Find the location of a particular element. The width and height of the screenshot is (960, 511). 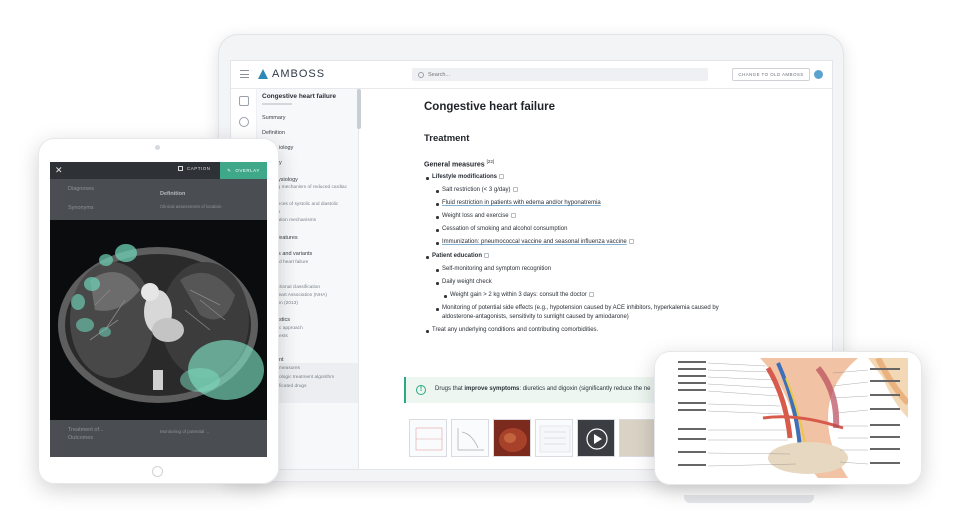

list-item: Self-monitoring and symptom recognition is located at coordinates (497, 269).